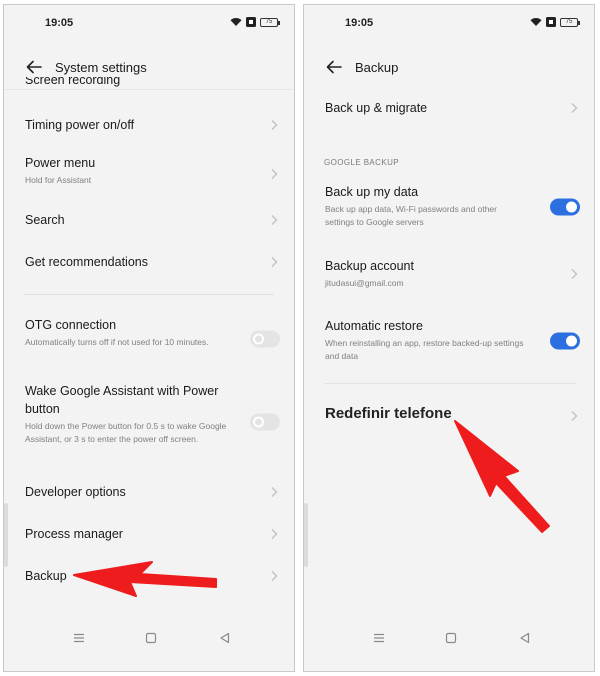  Describe the element at coordinates (149, 83) in the screenshot. I see `list-item-cut: Screen recording` at that location.